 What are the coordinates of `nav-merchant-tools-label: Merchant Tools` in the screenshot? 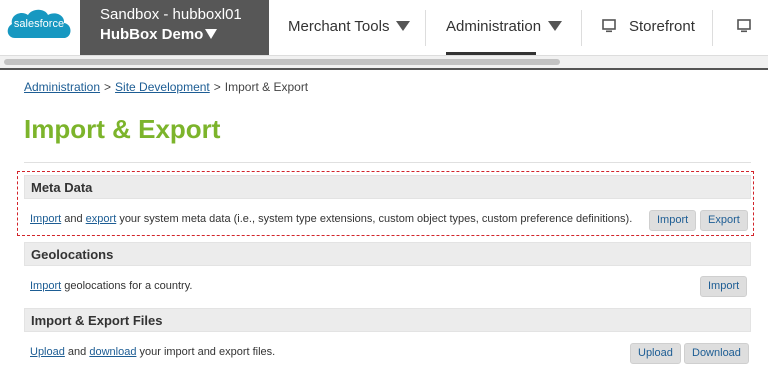 It's located at (339, 26).